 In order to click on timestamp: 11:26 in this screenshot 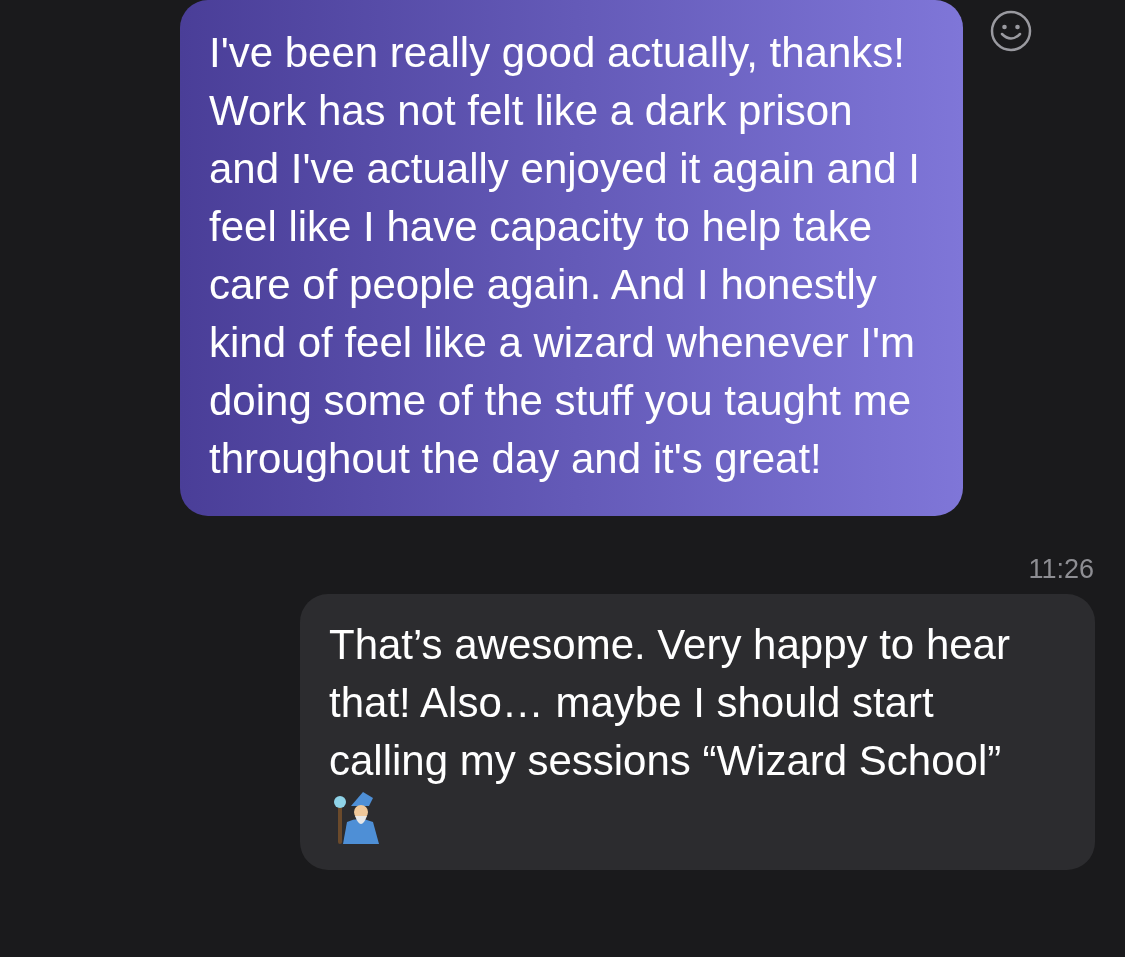, I will do `click(1061, 569)`.